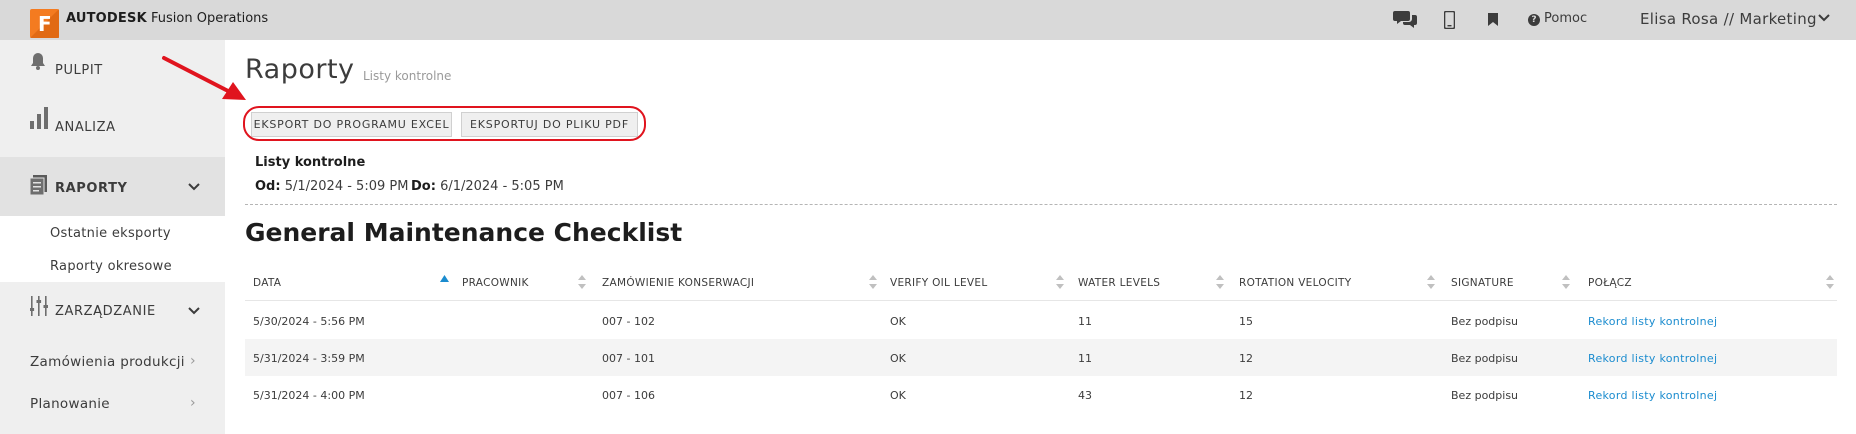 This screenshot has height=434, width=1856. What do you see at coordinates (1246, 321) in the screenshot?
I see `cell-rotation-velocity: 15` at bounding box center [1246, 321].